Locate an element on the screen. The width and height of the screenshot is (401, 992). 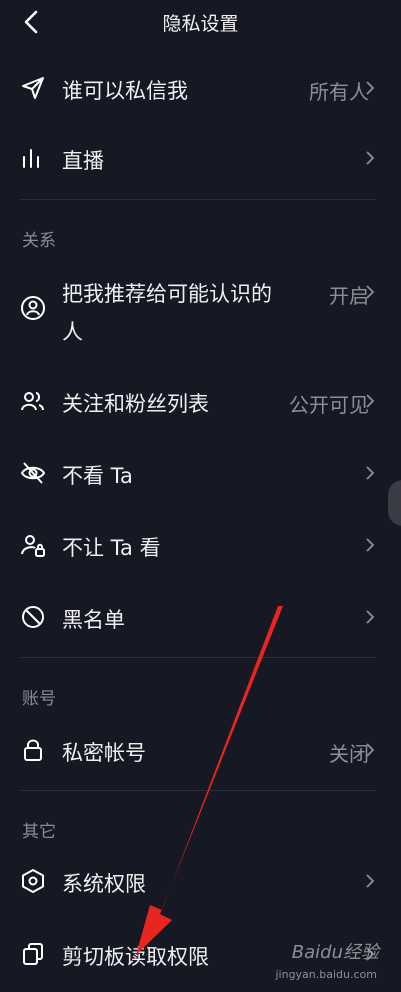
watermark: Baidu经验 is located at coordinates (335, 952).